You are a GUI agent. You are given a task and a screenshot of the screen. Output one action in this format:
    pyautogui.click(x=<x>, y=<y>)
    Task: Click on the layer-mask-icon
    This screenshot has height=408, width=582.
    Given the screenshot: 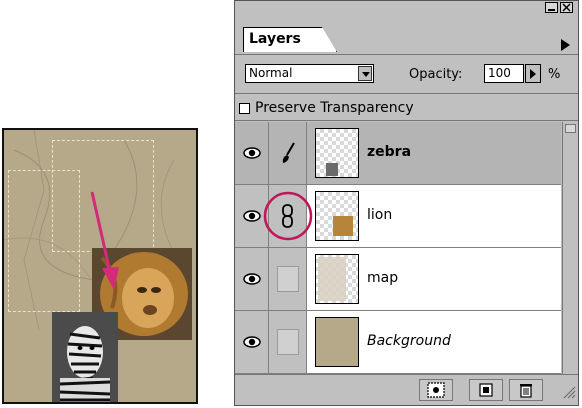 What is the action you would take?
    pyautogui.click(x=436, y=390)
    